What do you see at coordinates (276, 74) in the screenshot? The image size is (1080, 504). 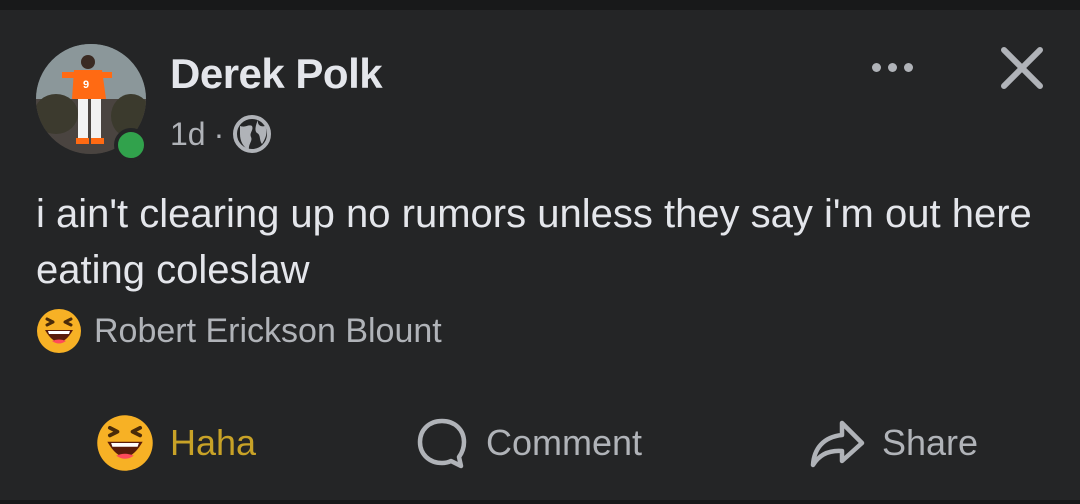 I see `author-name: Derek Polk` at bounding box center [276, 74].